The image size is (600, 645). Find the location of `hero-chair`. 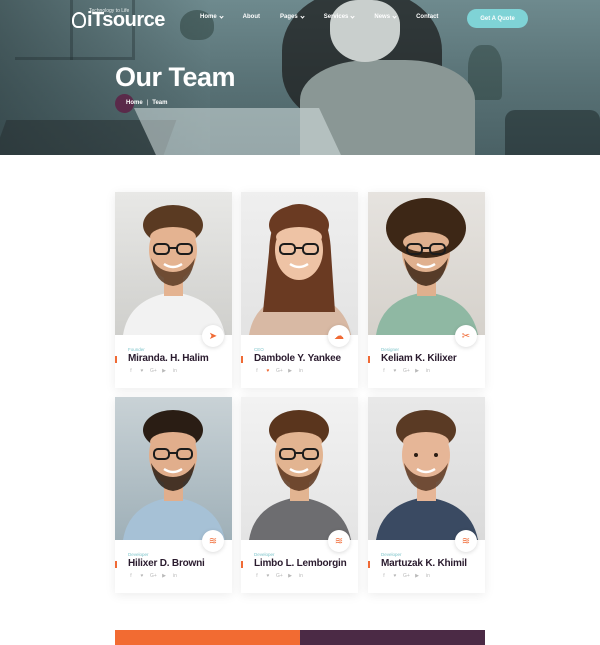

hero-chair is located at coordinates (552, 132).